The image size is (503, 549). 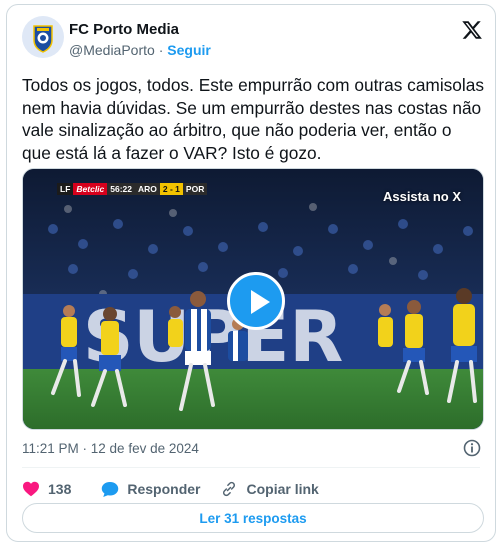 What do you see at coordinates (110, 489) in the screenshot?
I see `reply-bubble-icon` at bounding box center [110, 489].